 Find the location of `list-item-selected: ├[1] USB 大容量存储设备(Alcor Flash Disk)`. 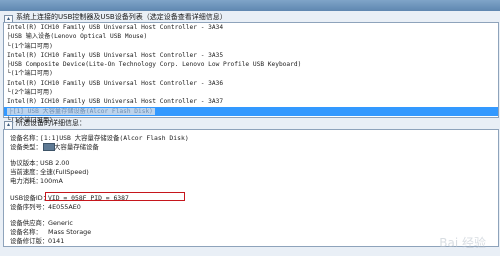

list-item-selected: ├[1] USB 大容量存储设备(Alcor Flash Disk) is located at coordinates (251, 111).